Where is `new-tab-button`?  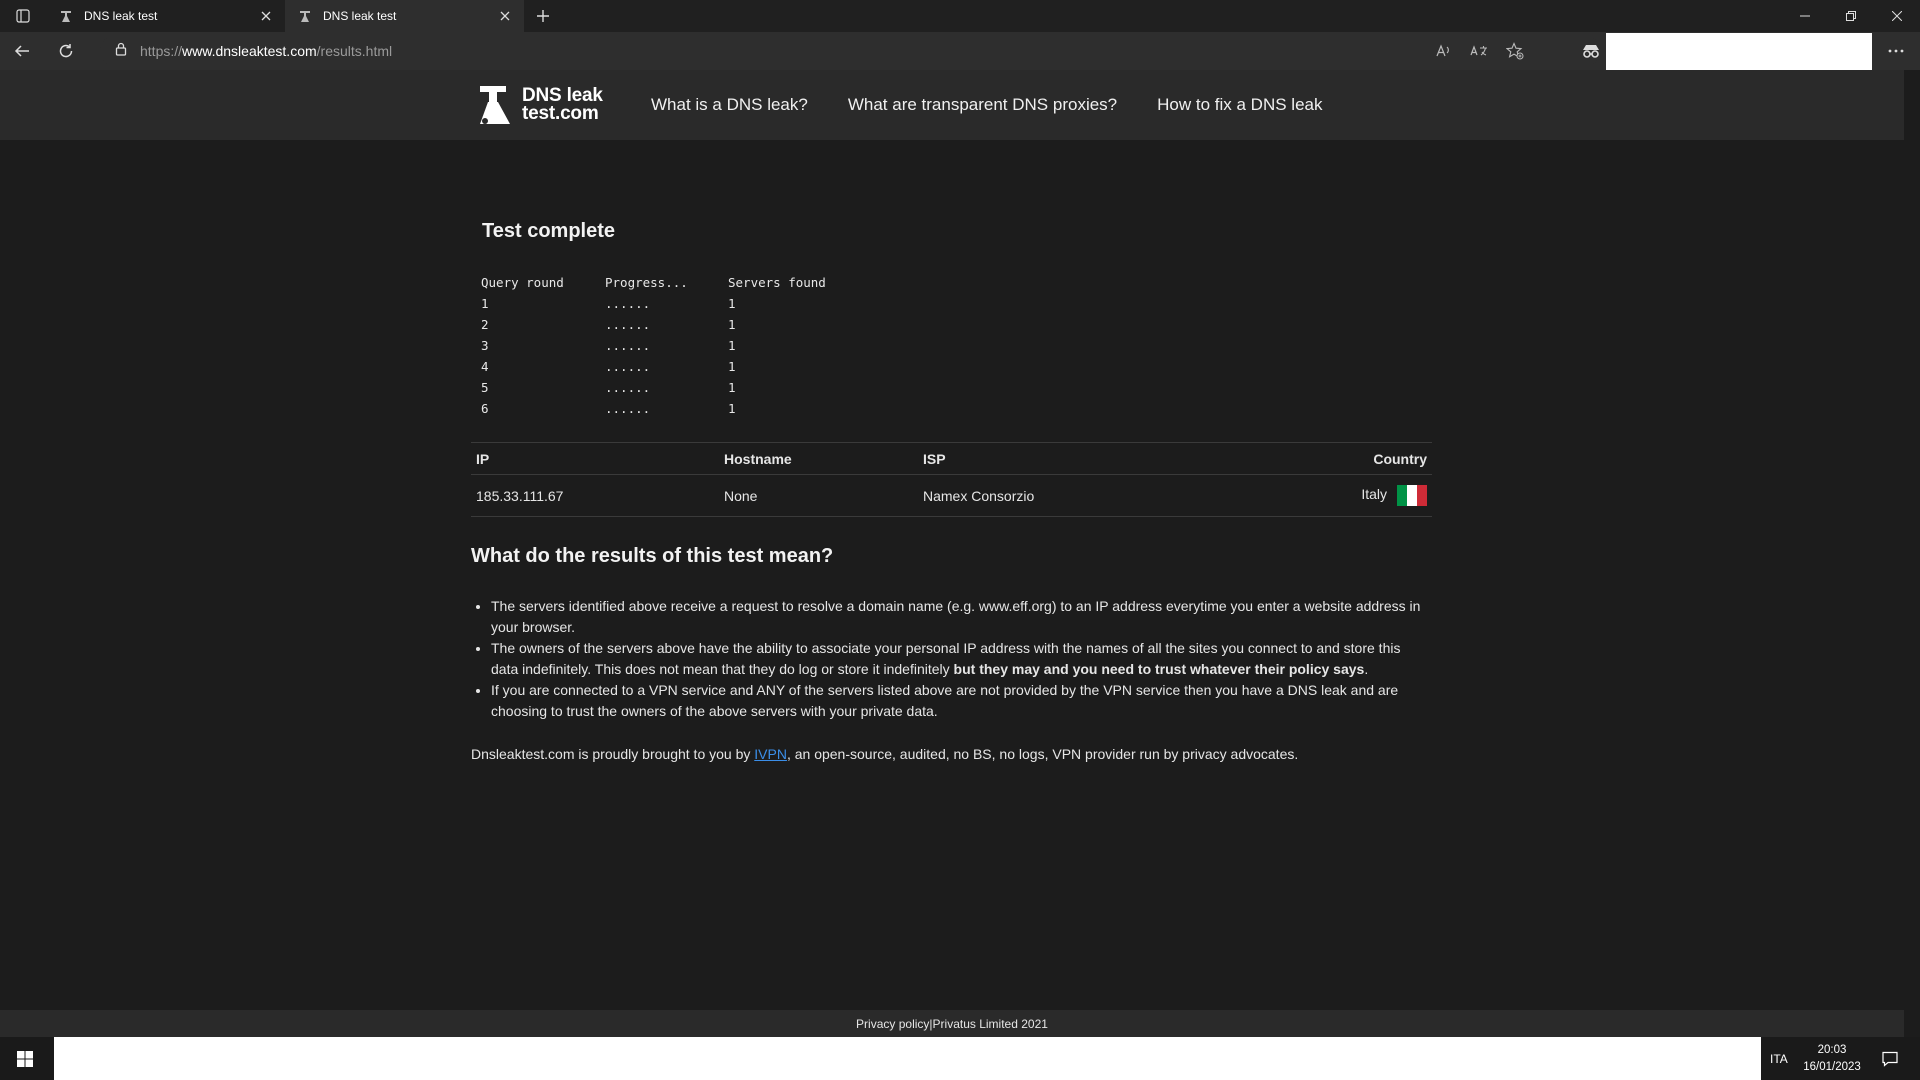 new-tab-button is located at coordinates (543, 16).